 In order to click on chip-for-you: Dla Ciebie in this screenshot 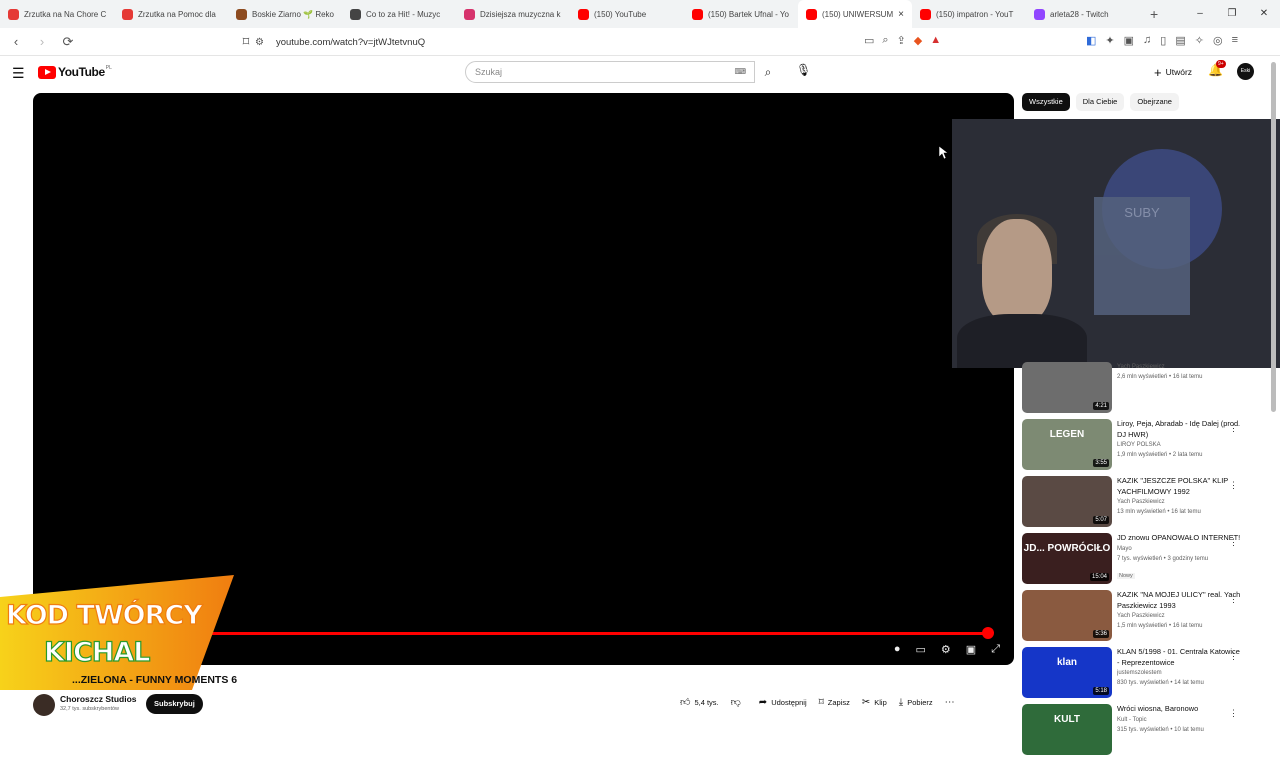, I will do `click(1100, 102)`.